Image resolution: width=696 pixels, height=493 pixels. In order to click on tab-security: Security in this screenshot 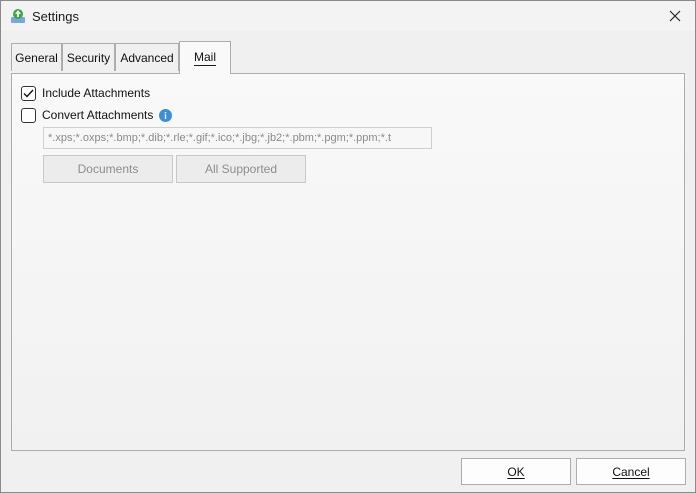, I will do `click(88, 57)`.